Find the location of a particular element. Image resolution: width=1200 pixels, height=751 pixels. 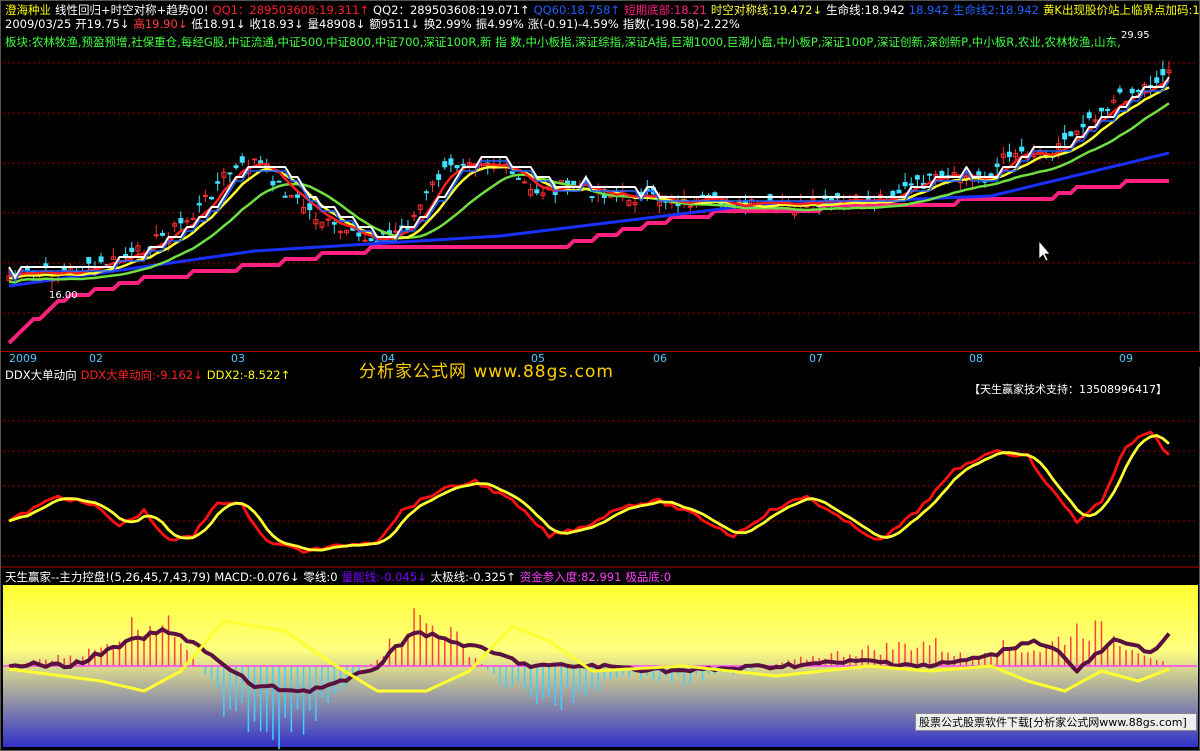

axis-tick-5: 06 is located at coordinates (660, 358).